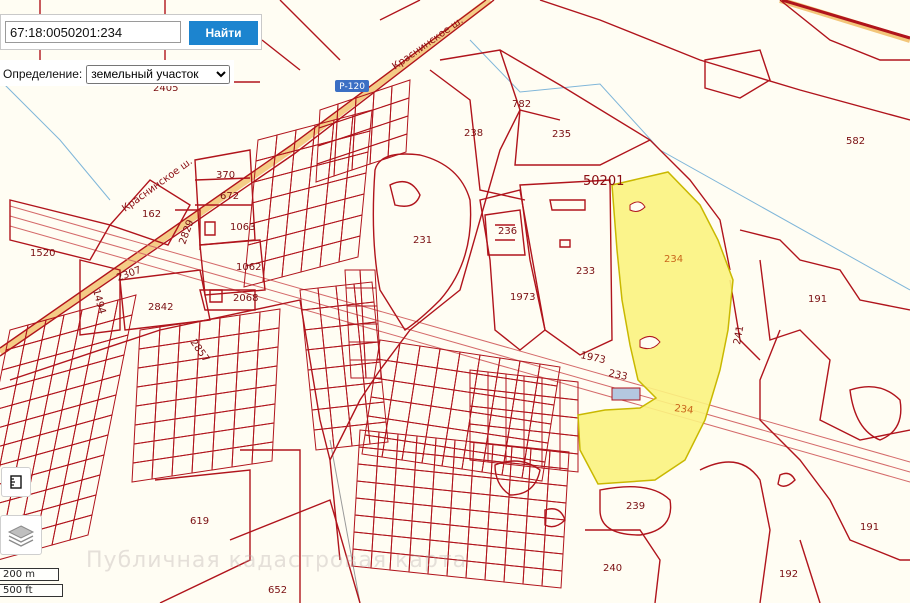 This screenshot has width=910, height=603. I want to click on parcel-label: 240, so click(612, 568).